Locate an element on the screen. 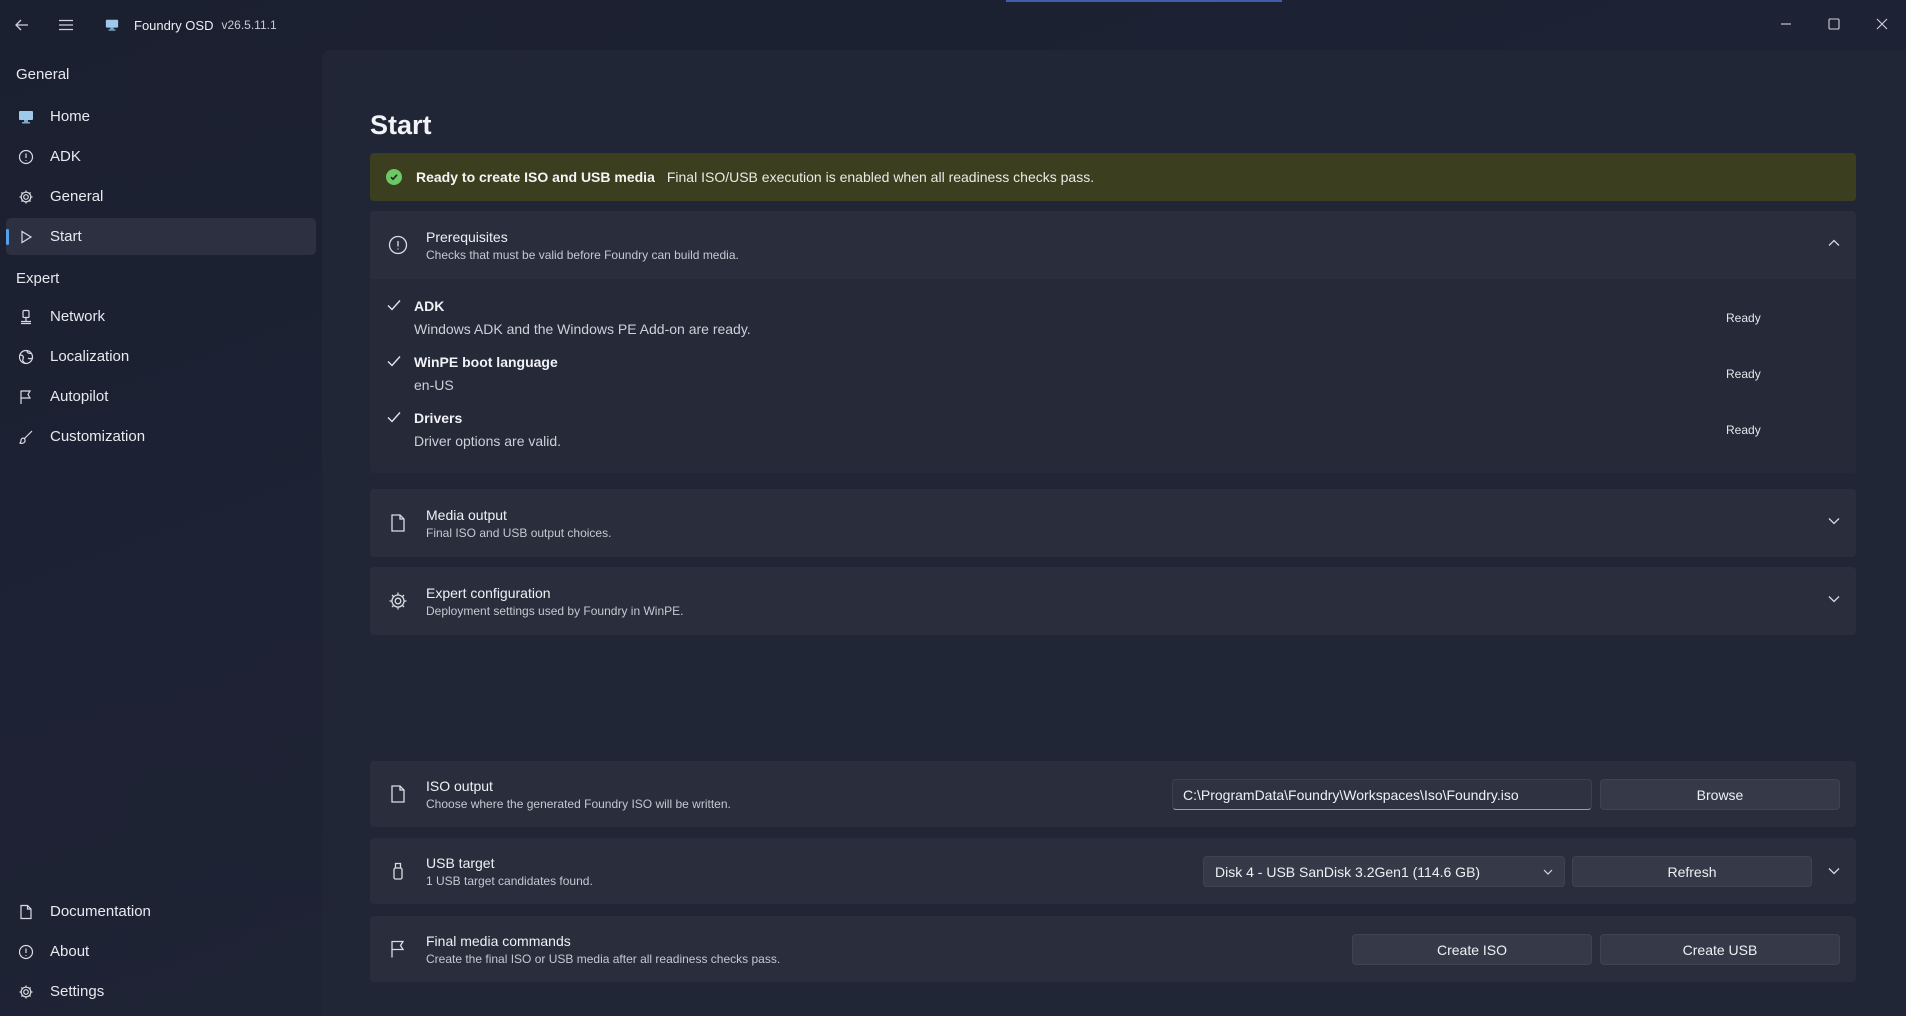 The image size is (1906, 1016). hamburger-icon is located at coordinates (66, 25).